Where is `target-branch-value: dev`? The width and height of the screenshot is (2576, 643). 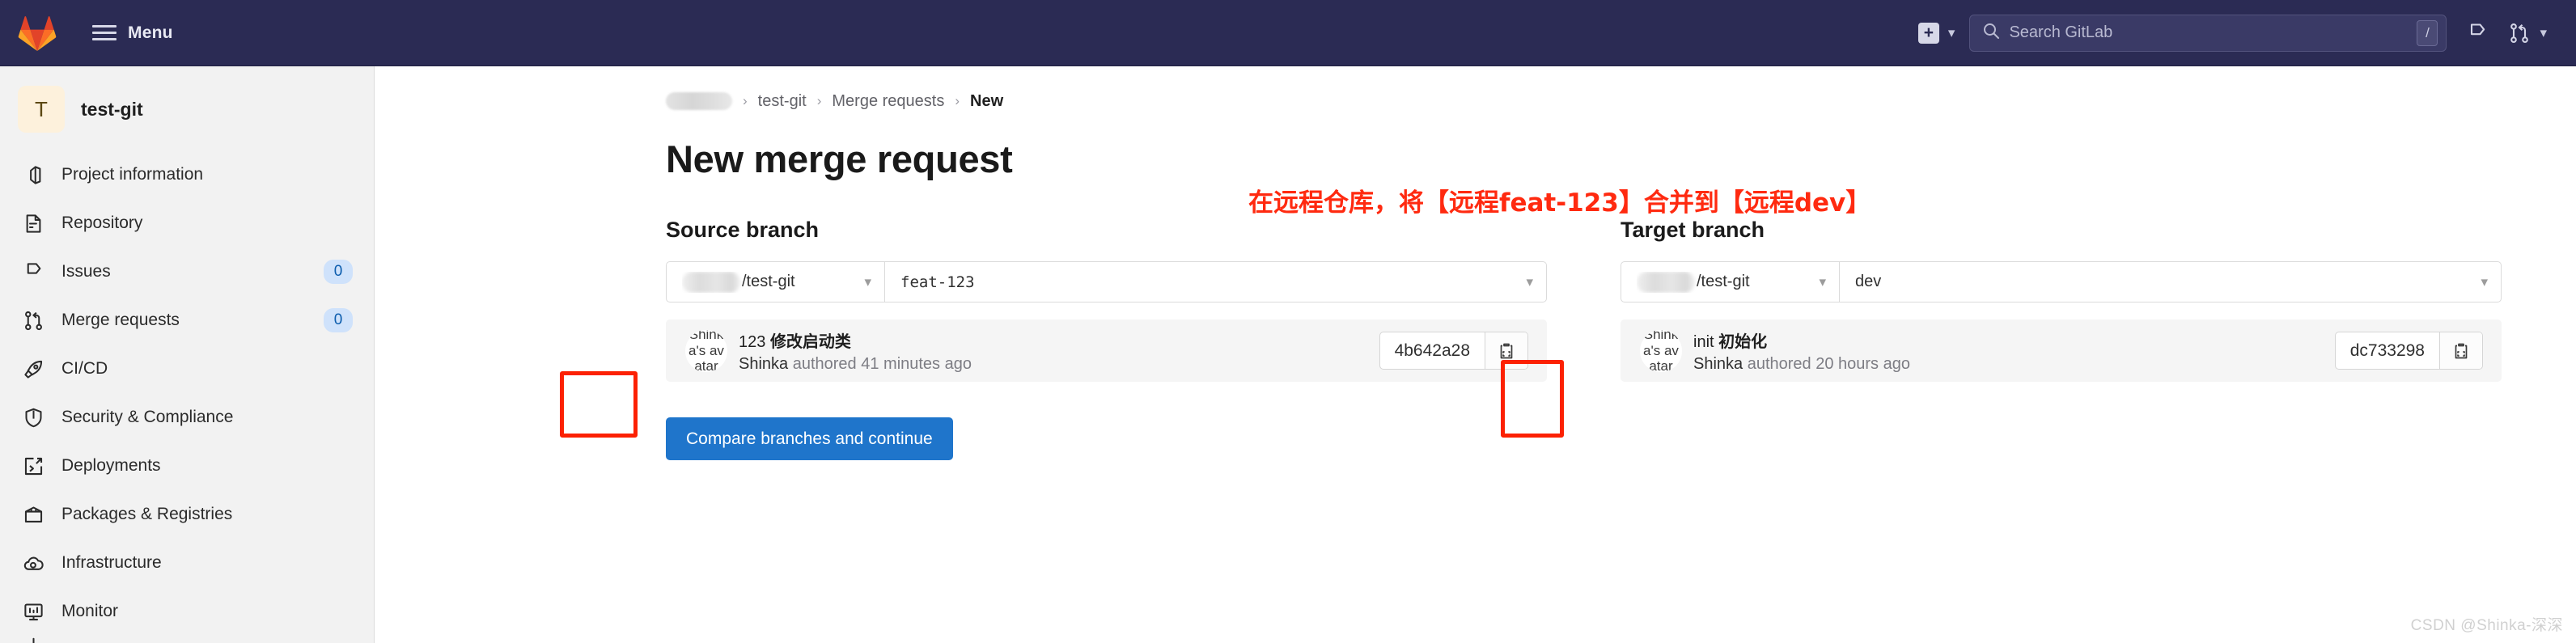 target-branch-value: dev is located at coordinates (1868, 281).